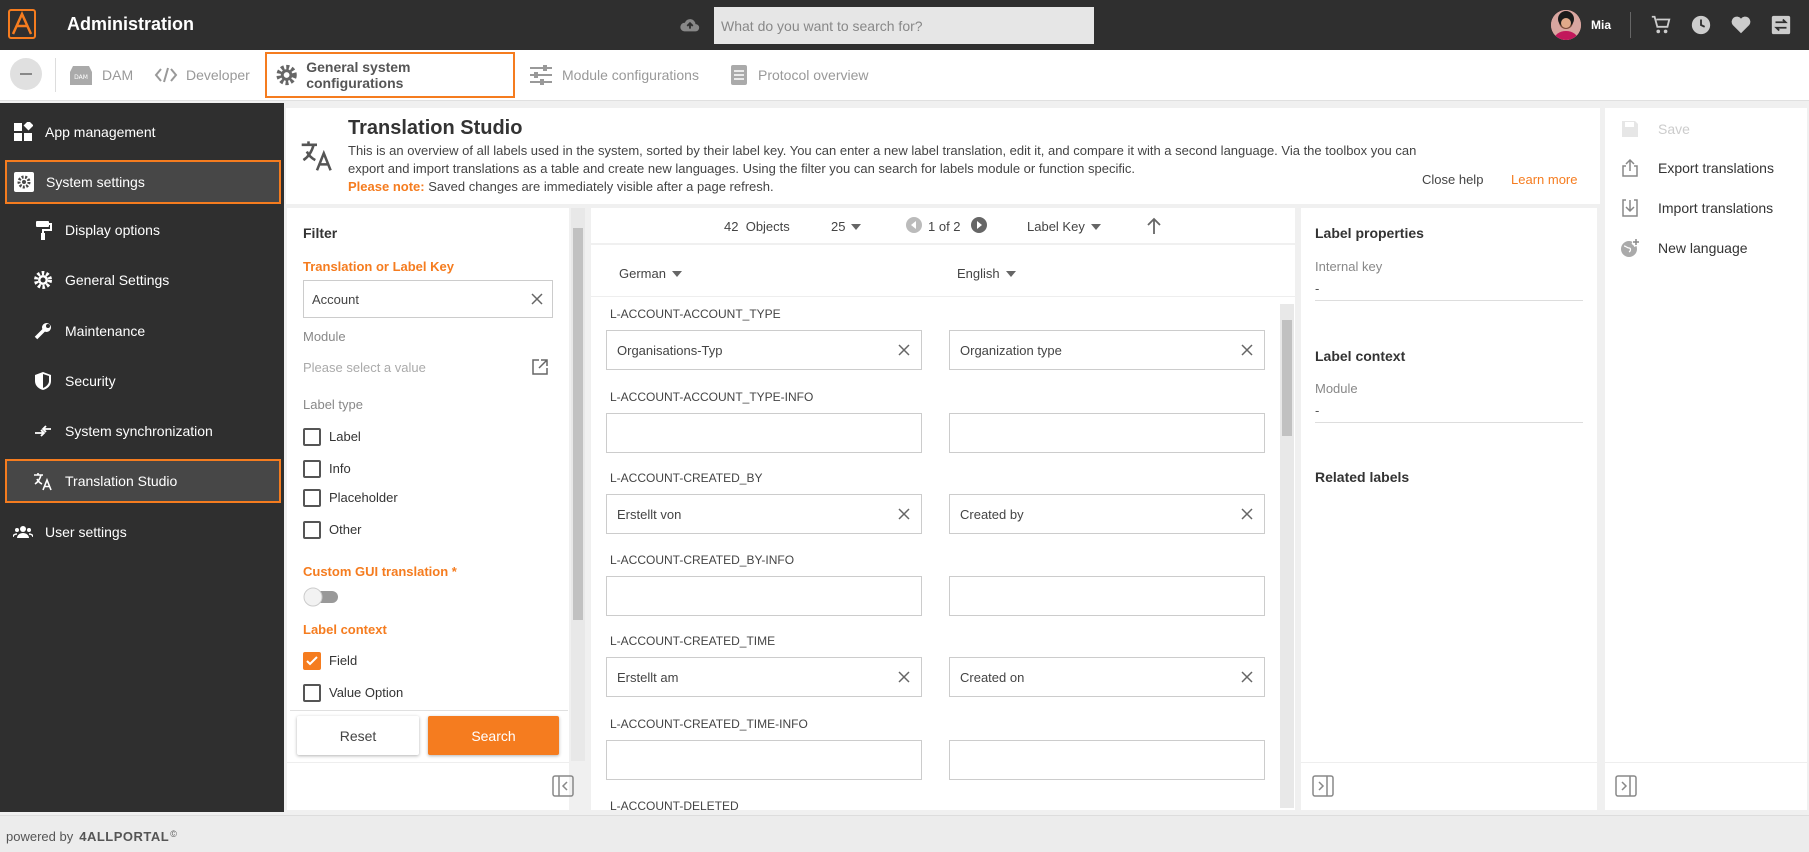 The image size is (1809, 852). I want to click on nav-item-module-configurations: Module configurations, so click(613, 75).